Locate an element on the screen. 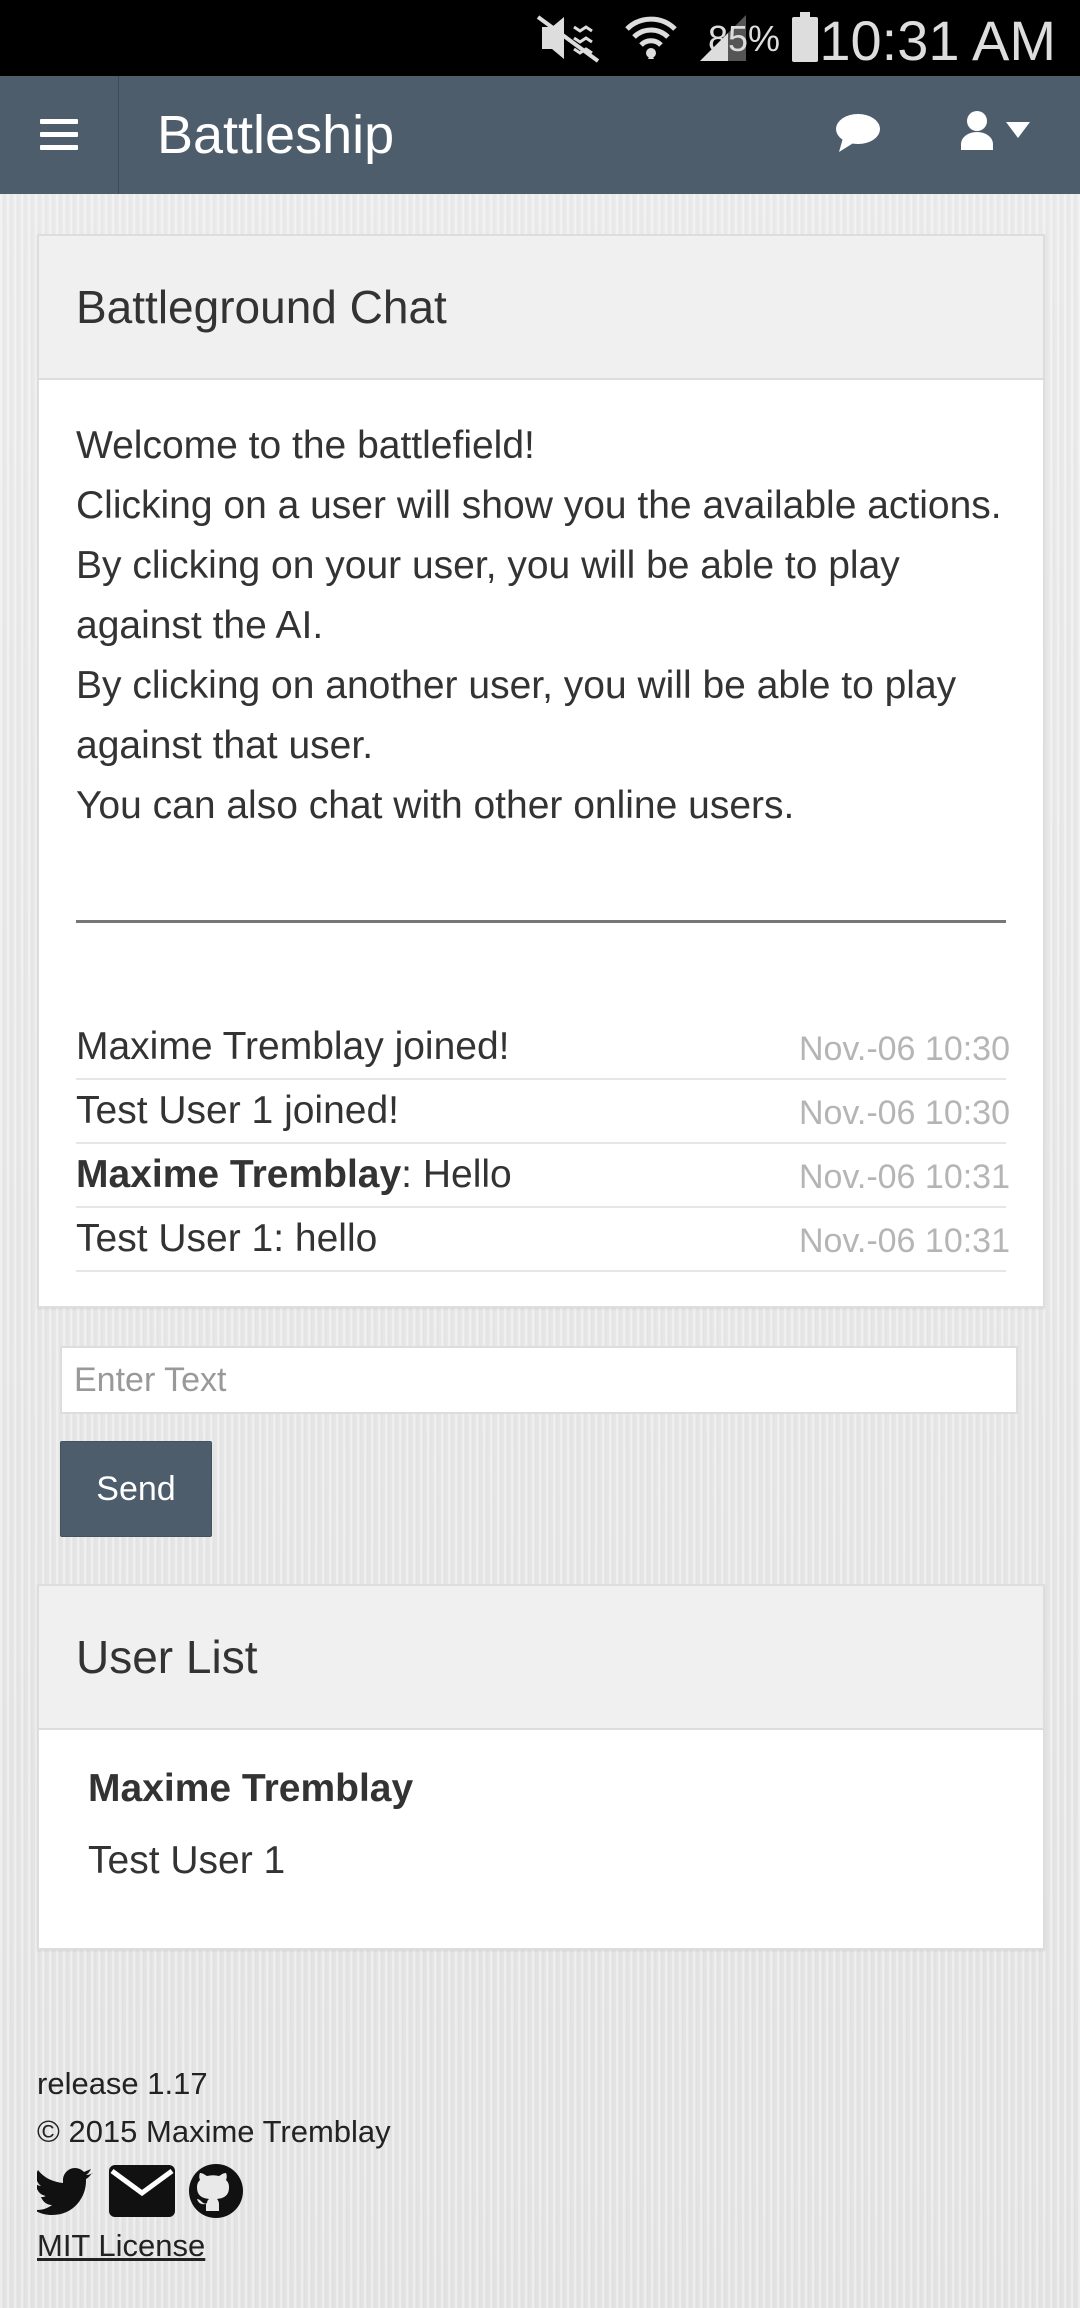  hamburger-menu-icon is located at coordinates (59, 134).